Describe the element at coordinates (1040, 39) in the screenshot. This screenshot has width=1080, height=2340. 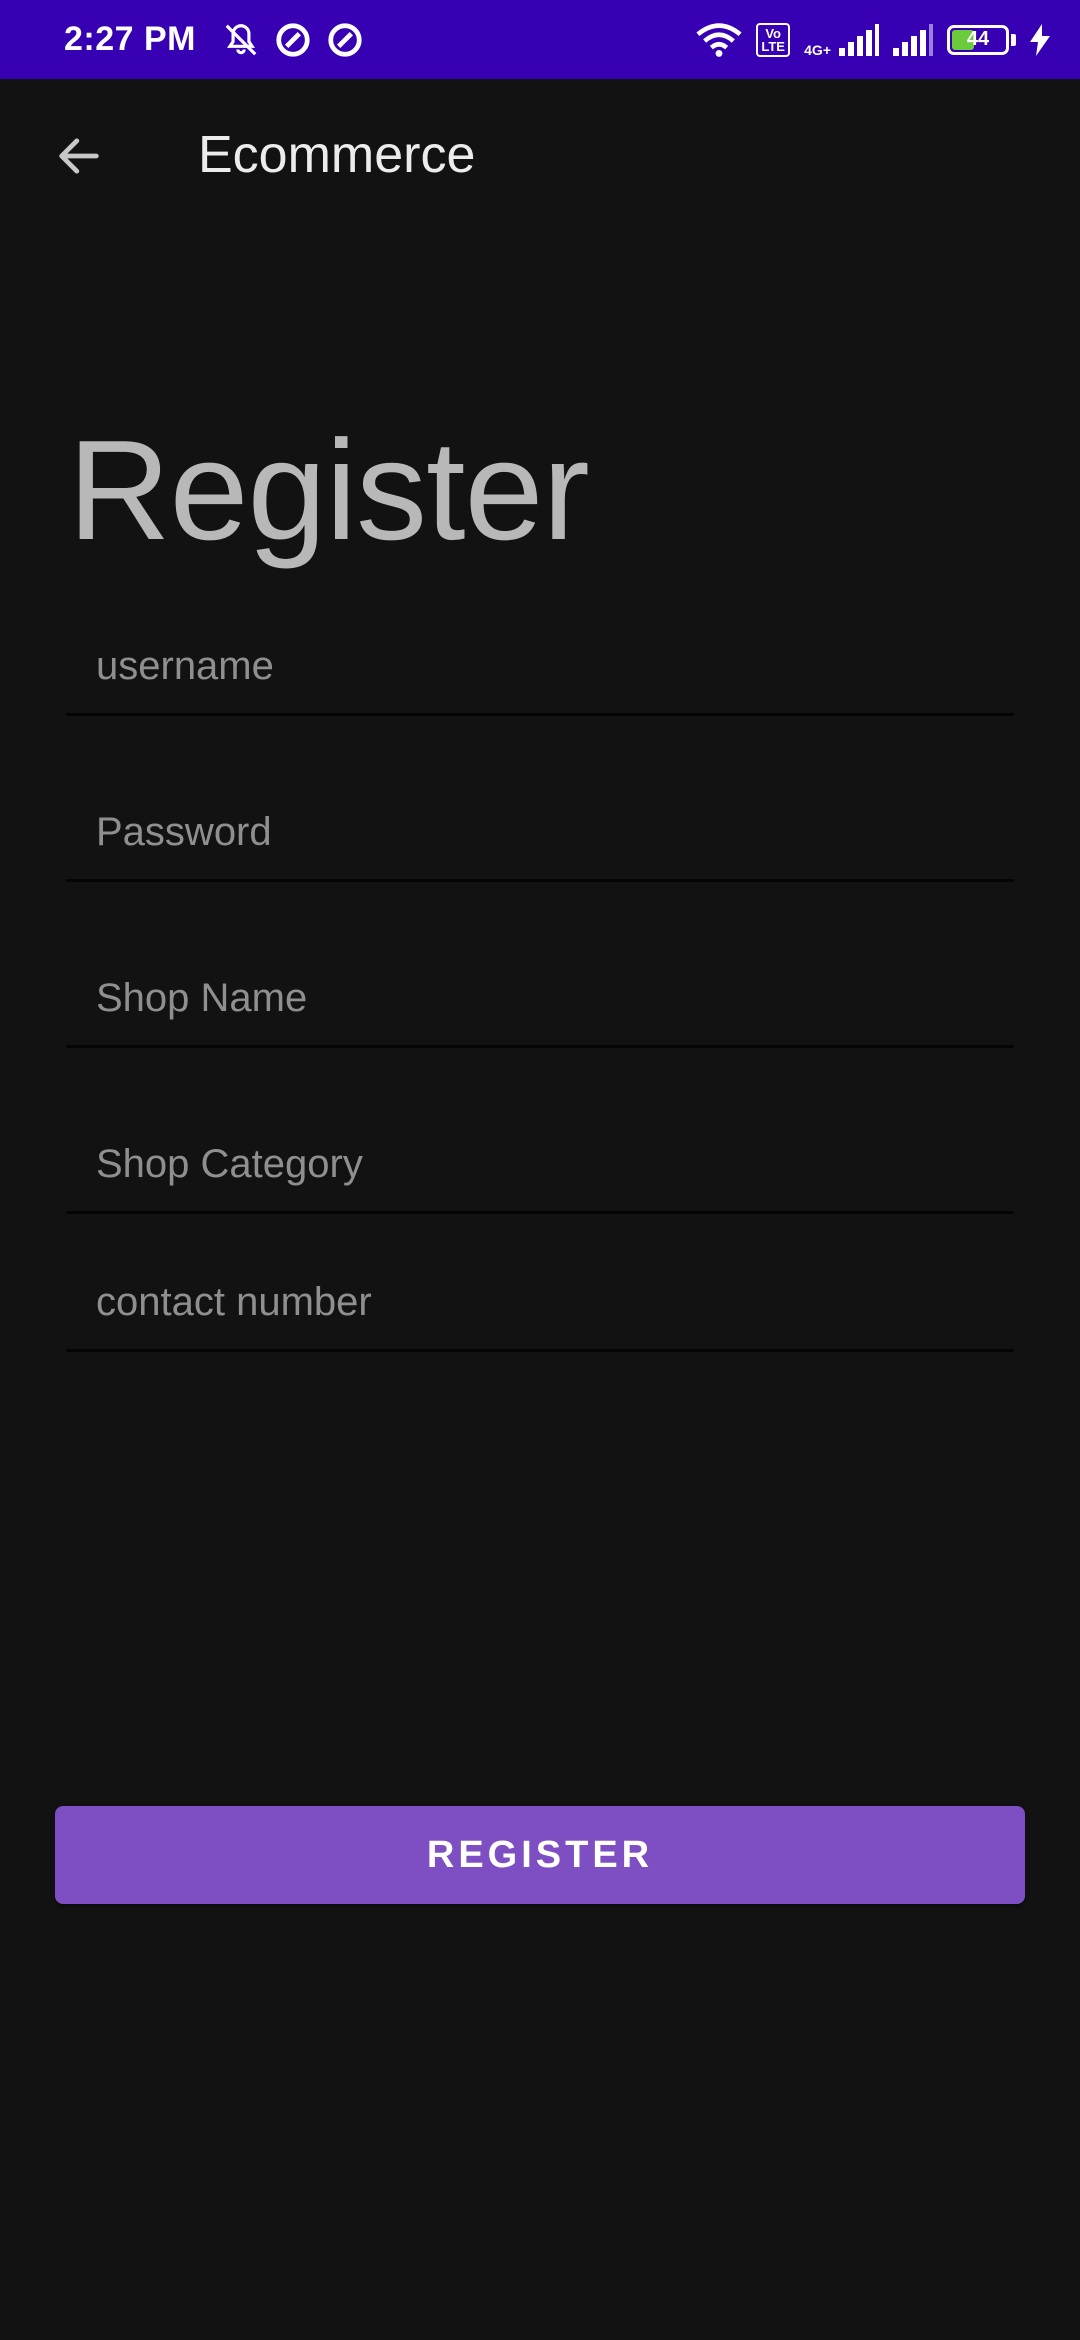
I see `charging-icon` at that location.